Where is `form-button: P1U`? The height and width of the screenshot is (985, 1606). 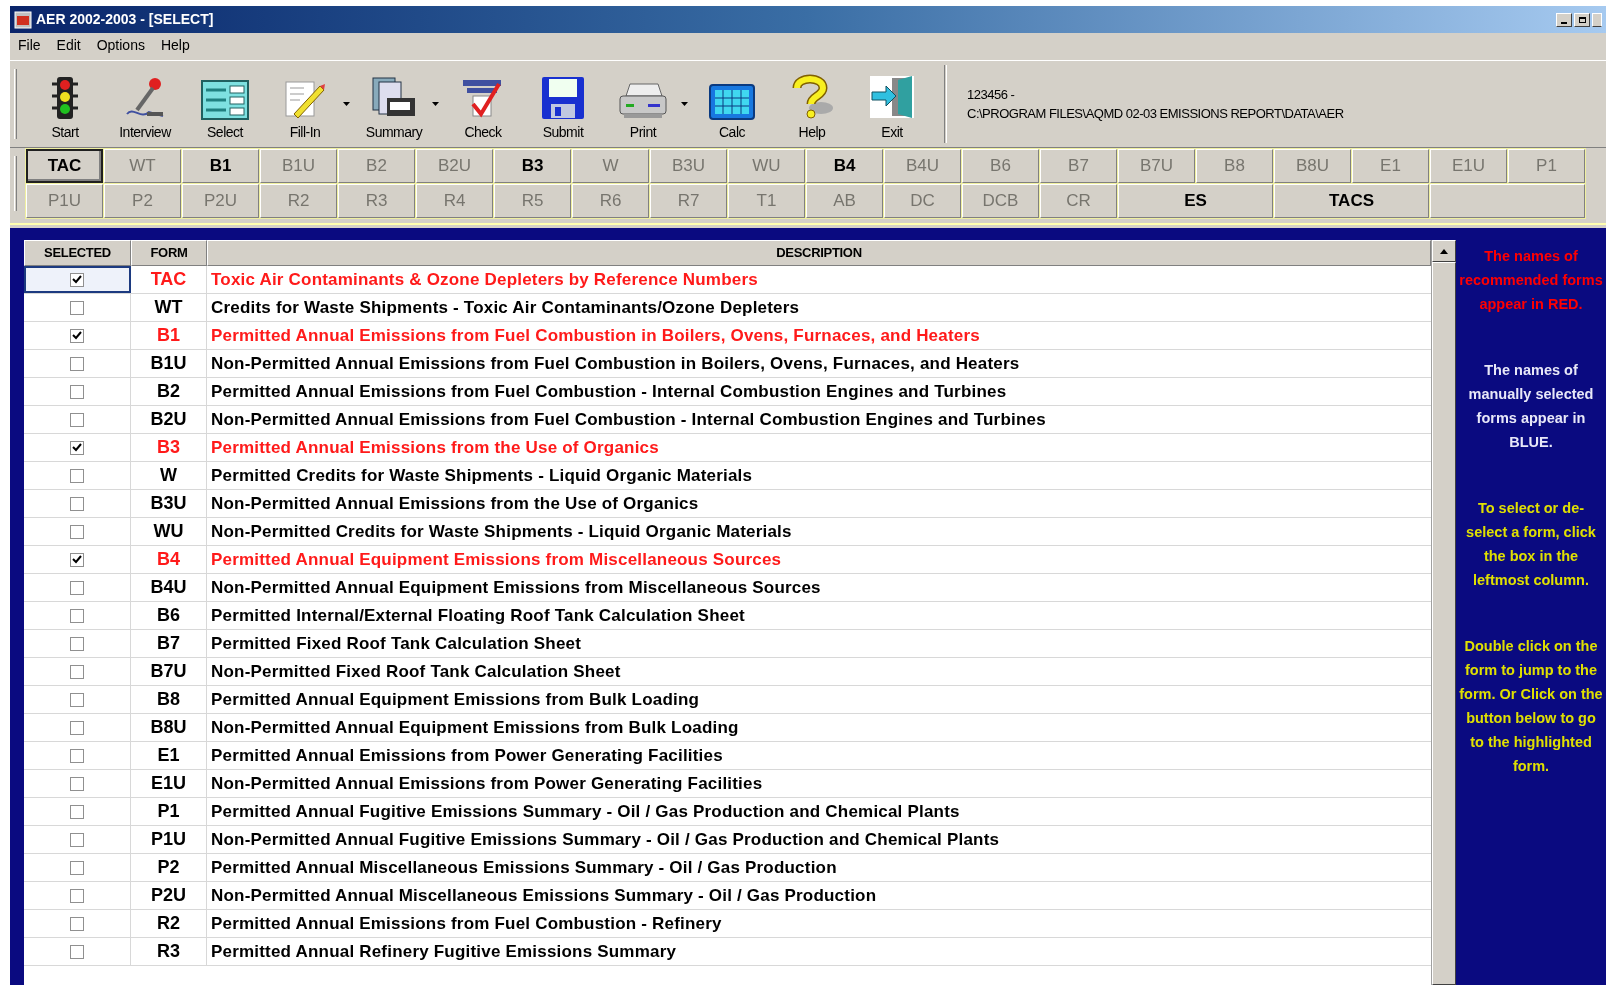
form-button: P1U is located at coordinates (64, 201).